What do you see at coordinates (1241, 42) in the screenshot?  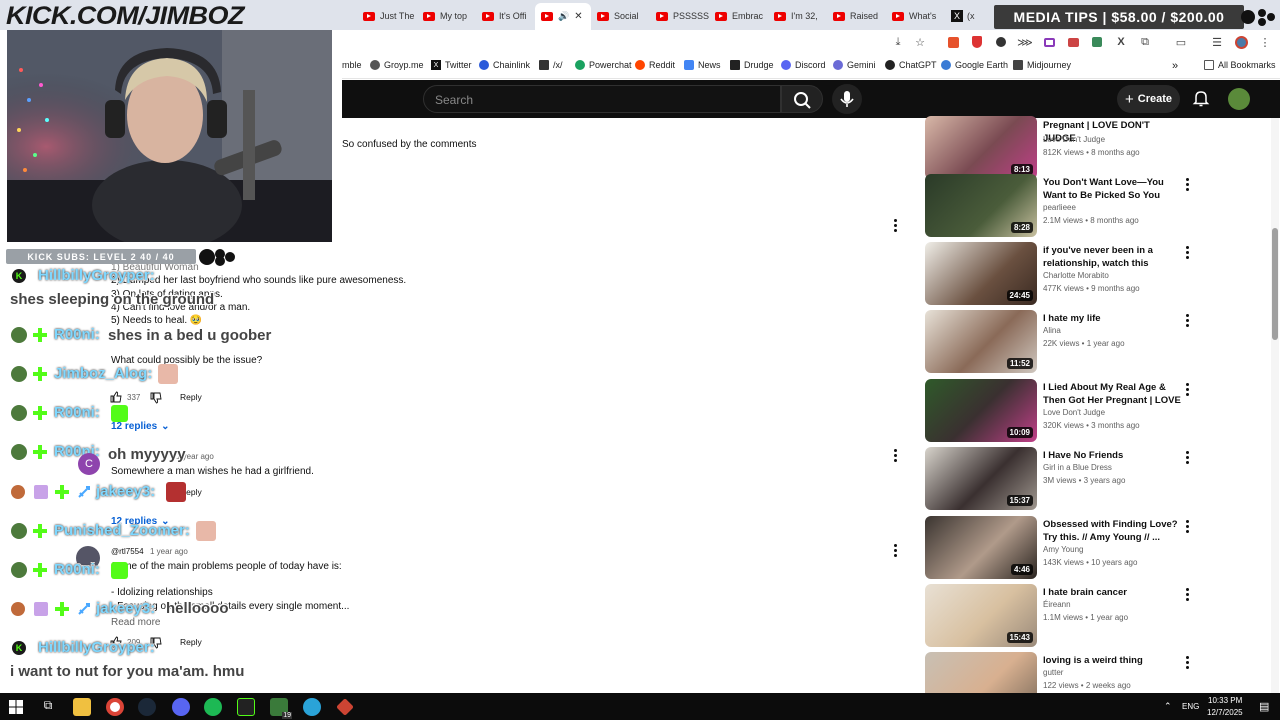 I see `profile-icon` at bounding box center [1241, 42].